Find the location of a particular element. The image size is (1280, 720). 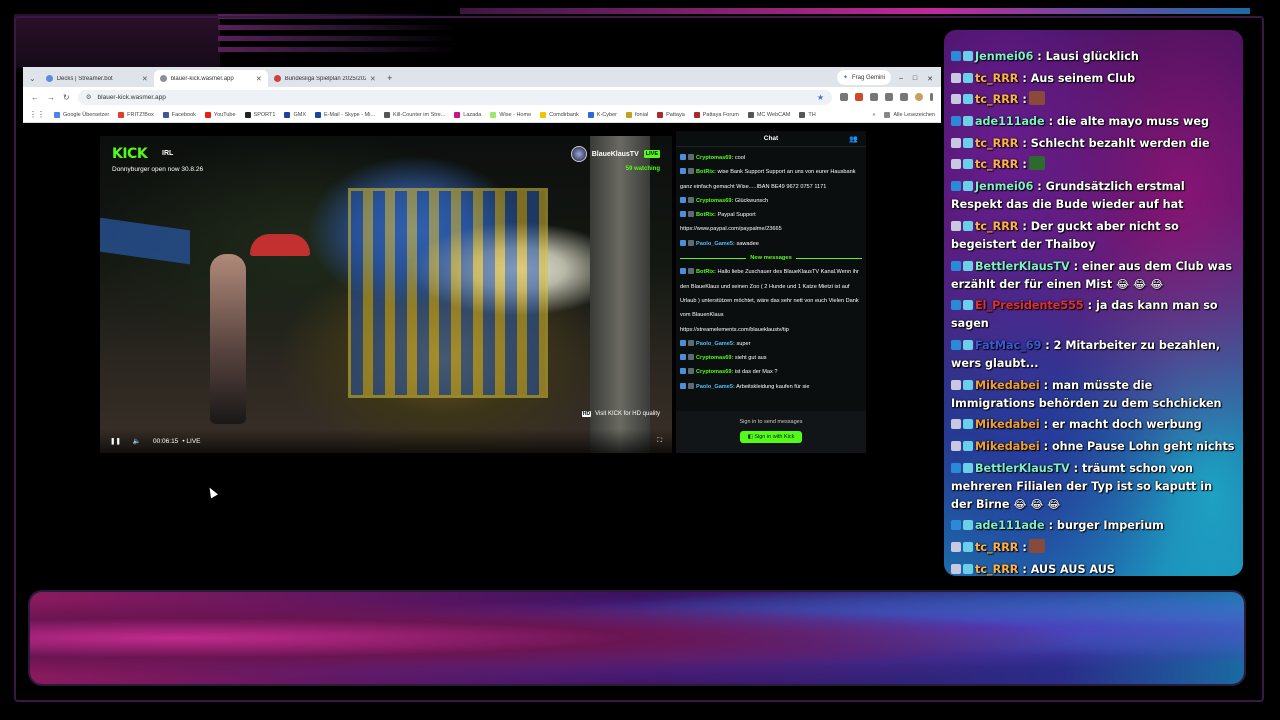

apps-icon: ⋮⋮ is located at coordinates (37, 114).